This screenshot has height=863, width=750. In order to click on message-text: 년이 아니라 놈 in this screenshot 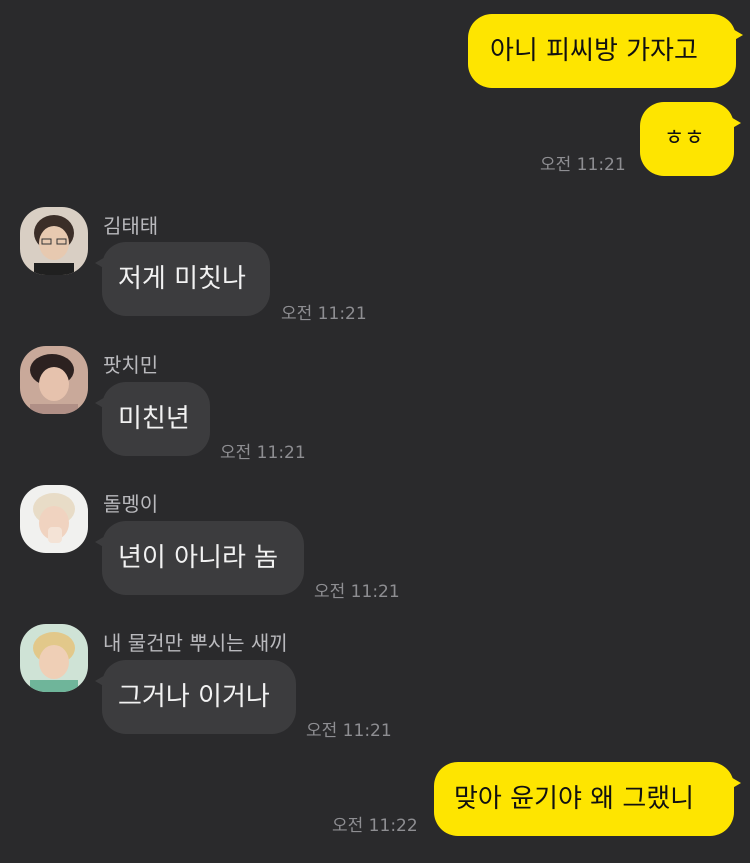, I will do `click(198, 558)`.